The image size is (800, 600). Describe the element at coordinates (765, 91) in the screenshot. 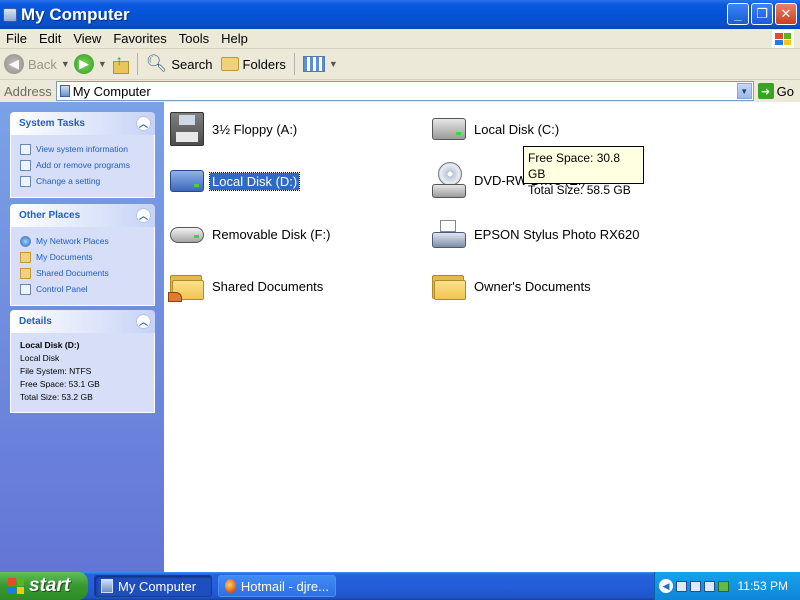

I see `go-arrow-icon: ➜` at that location.